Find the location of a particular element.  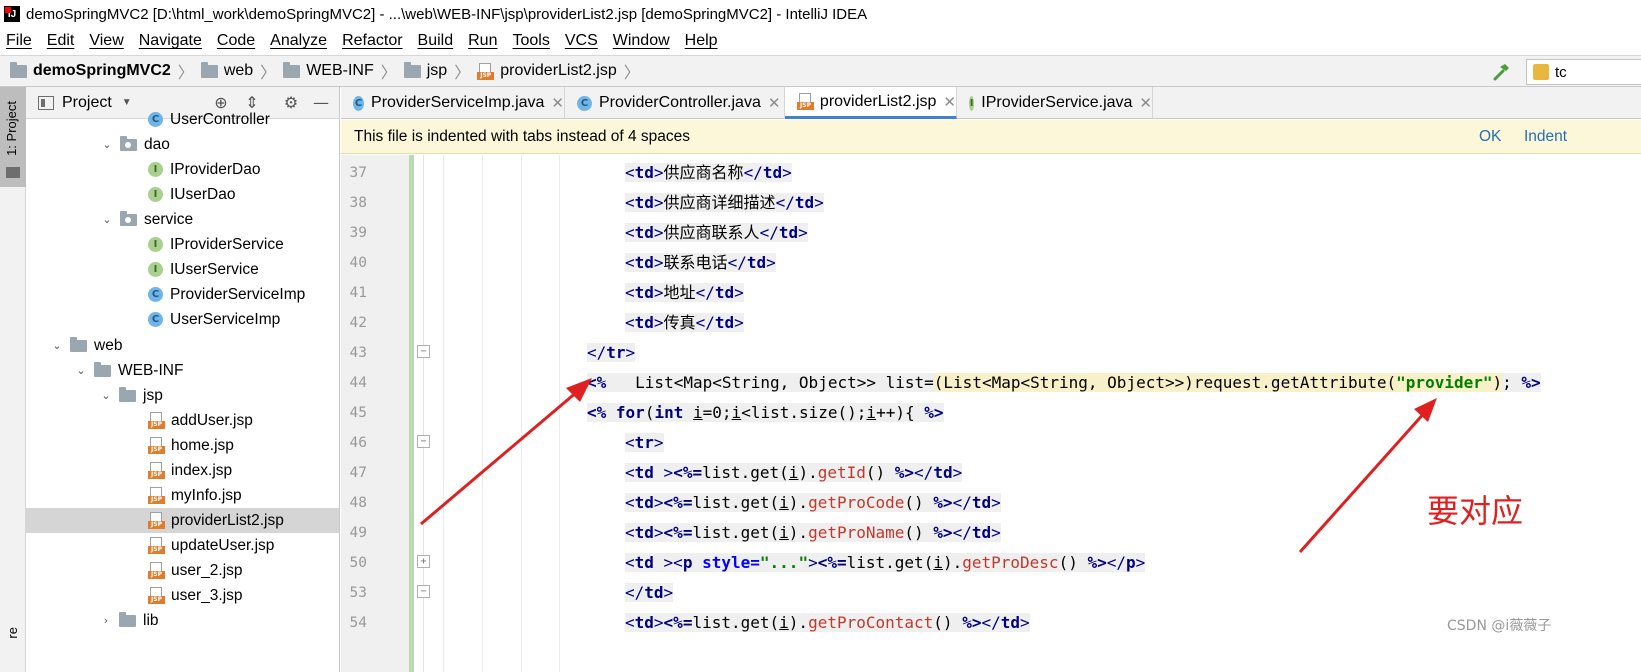

tree-item-label: home.jsp is located at coordinates (202, 445).